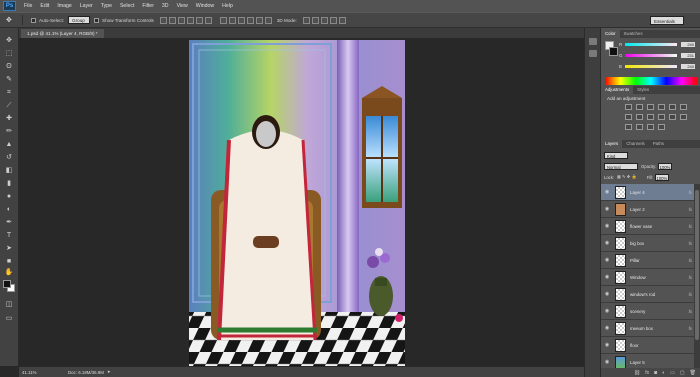  Describe the element at coordinates (9, 106) in the screenshot. I see `eyedropper-tool-icon: ⟋` at that location.